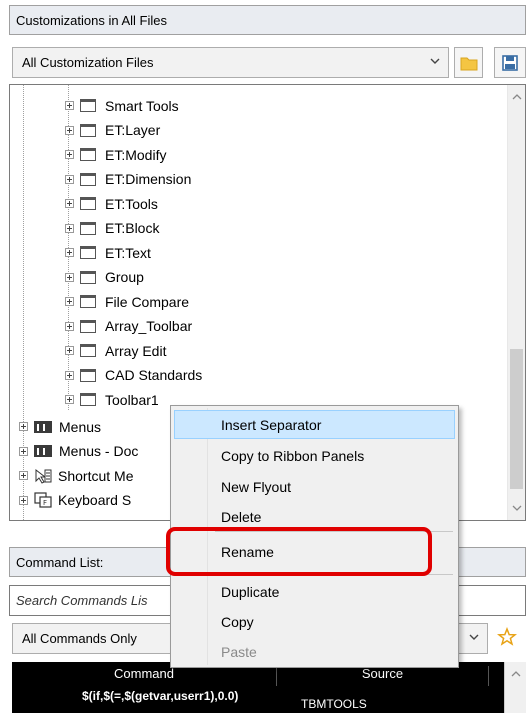 The height and width of the screenshot is (713, 526). I want to click on folder-icon, so click(469, 64).